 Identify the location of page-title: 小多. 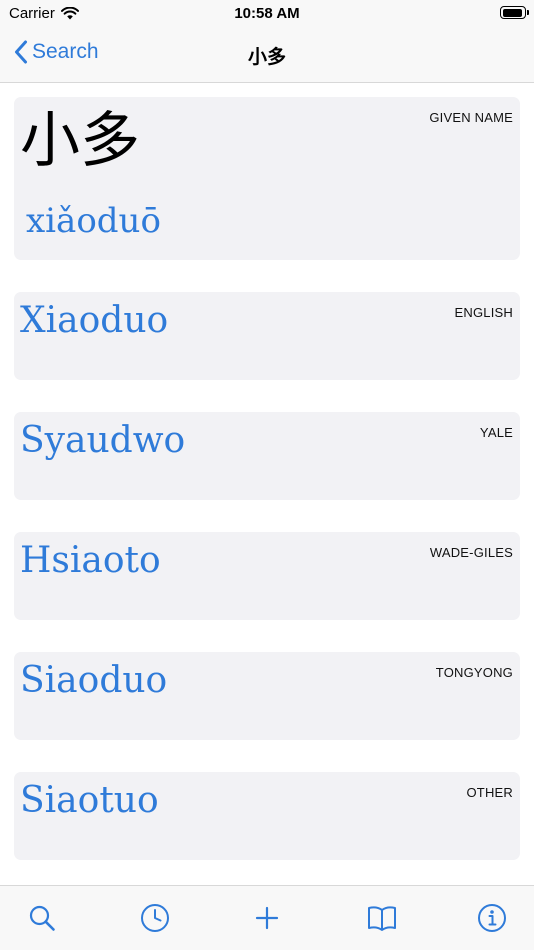
(266, 57).